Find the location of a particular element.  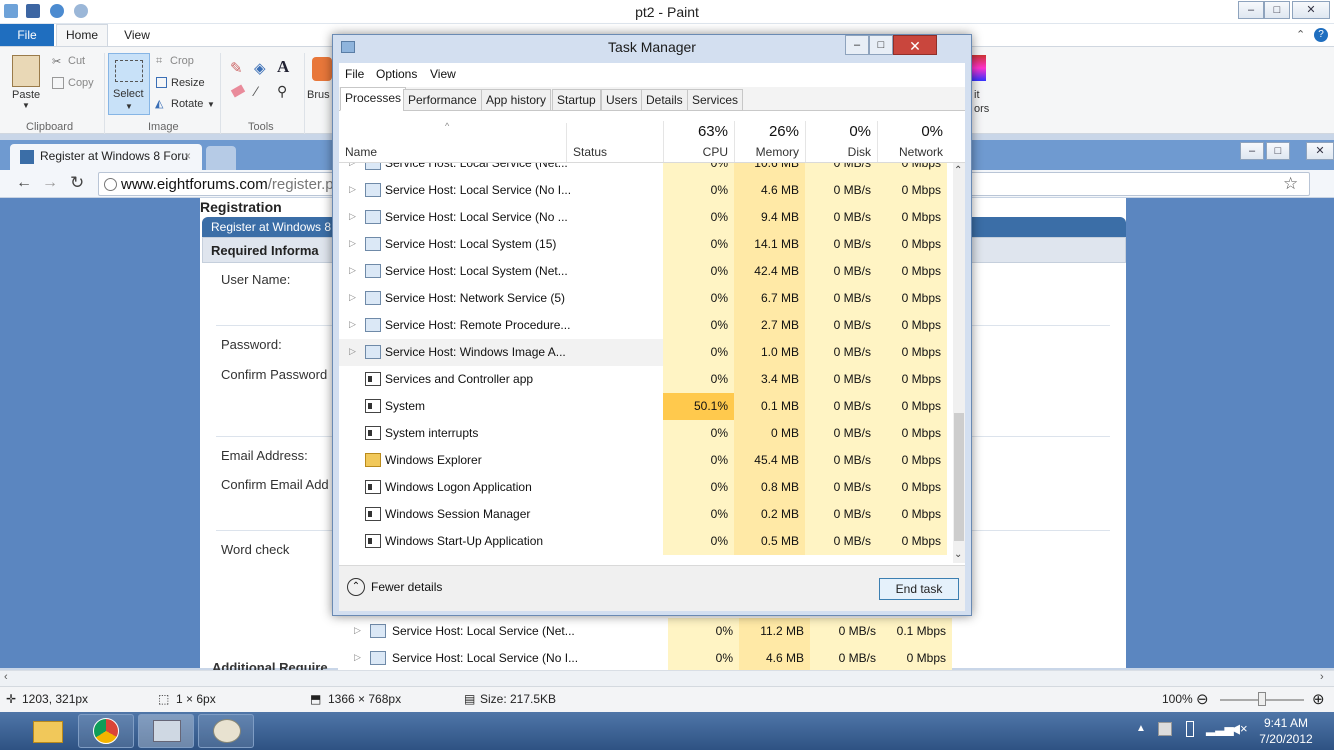

tab-view: View is located at coordinates (137, 35).